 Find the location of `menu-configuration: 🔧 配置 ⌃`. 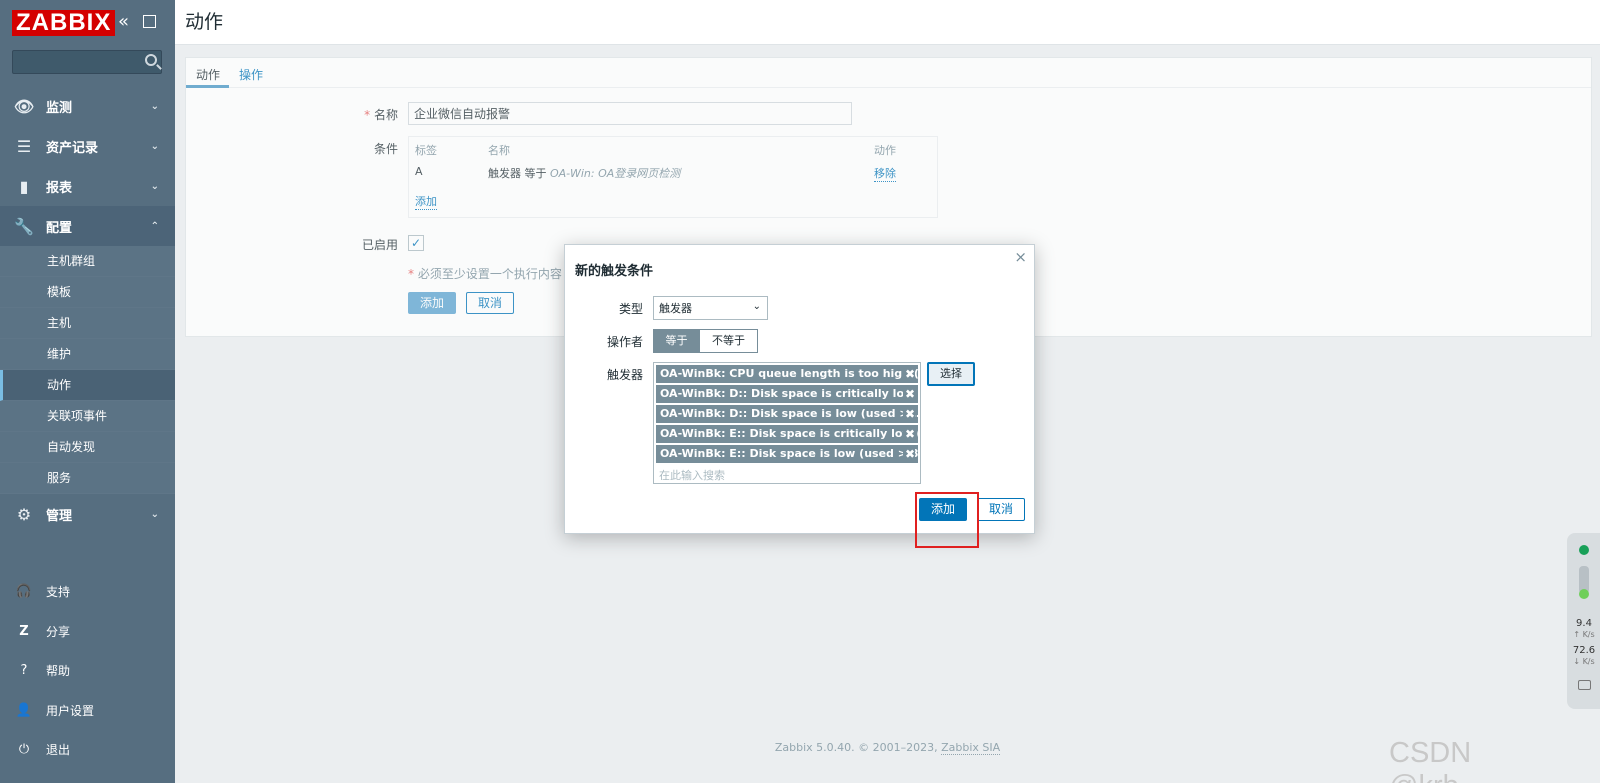

menu-configuration: 🔧 配置 ⌃ is located at coordinates (87, 226).